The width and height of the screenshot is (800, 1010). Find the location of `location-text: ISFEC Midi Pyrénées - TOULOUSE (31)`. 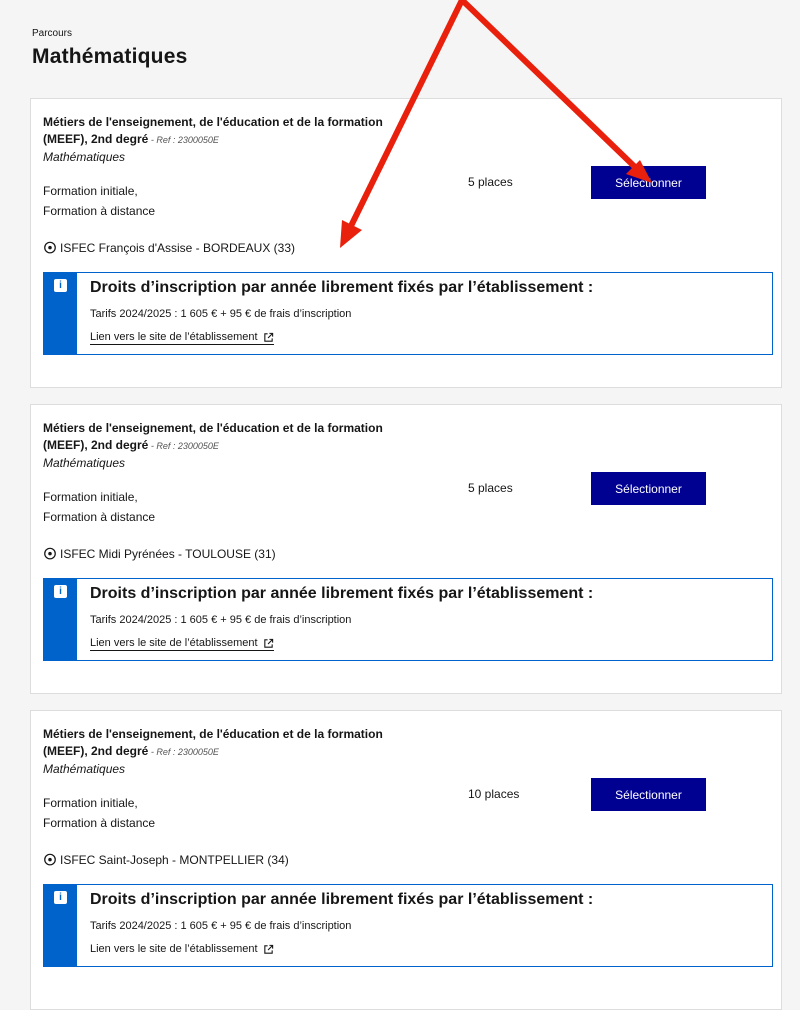

location-text: ISFEC Midi Pyrénées - TOULOUSE (31) is located at coordinates (168, 554).